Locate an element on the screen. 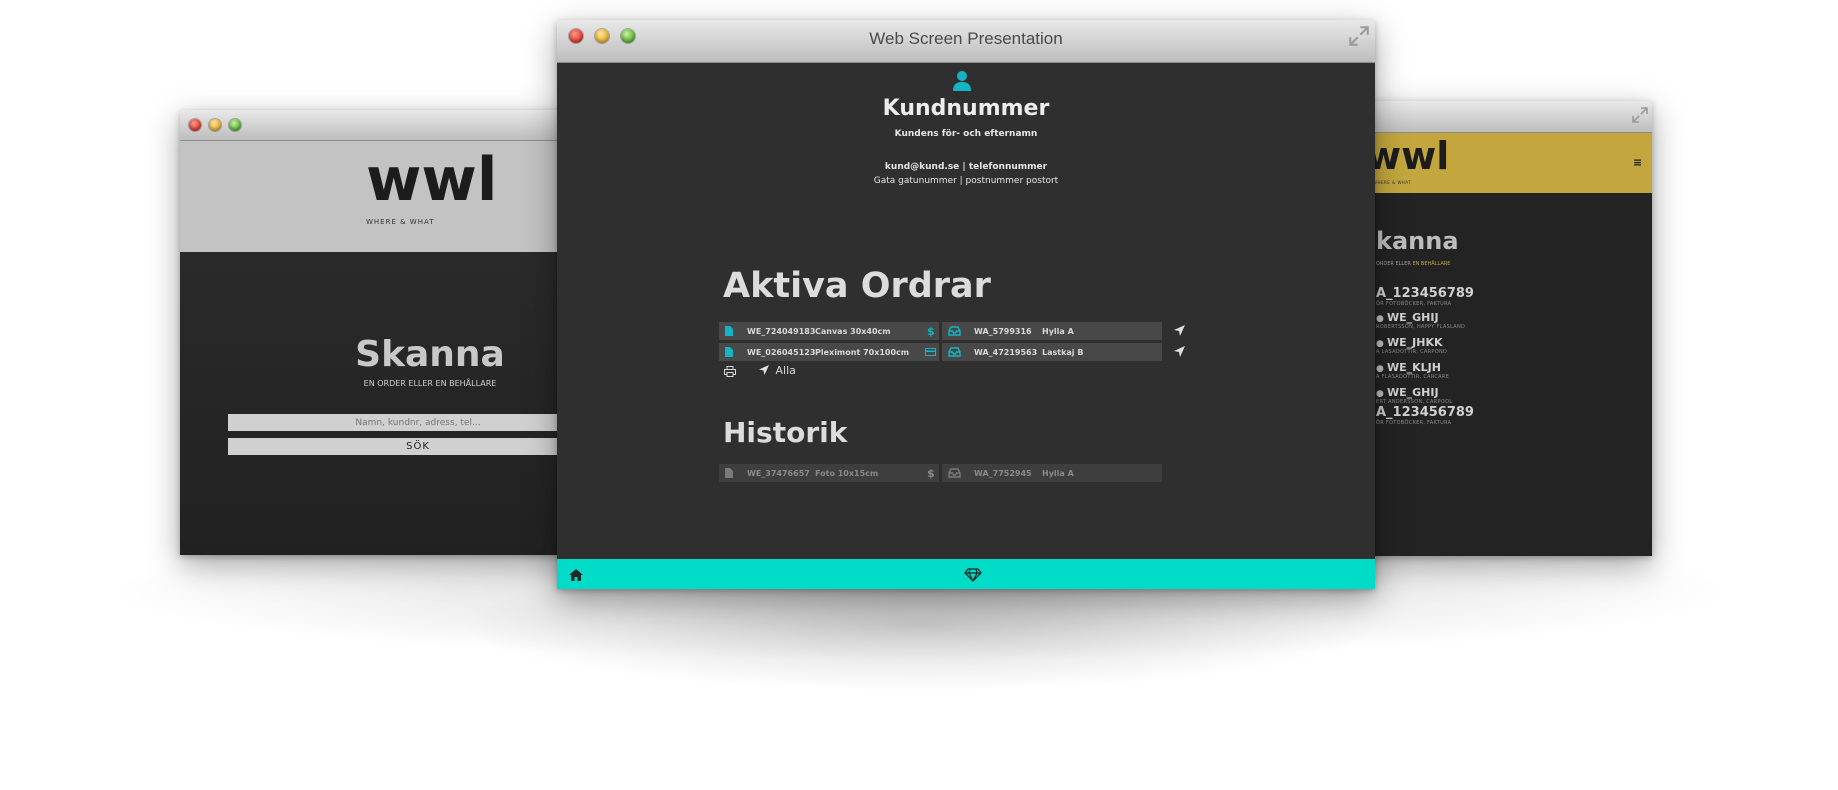 This screenshot has height=790, width=1838. send-all-label: Alla is located at coordinates (785, 370).